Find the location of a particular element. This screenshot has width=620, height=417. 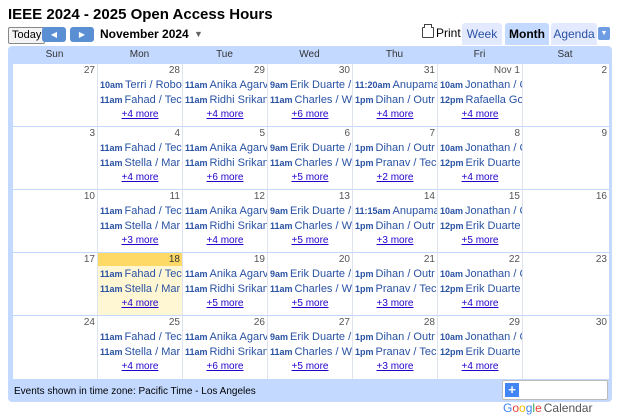

day-cell: 5 11am Anika Agarv 11am Ridhi Srikan +6 more is located at coordinates (225, 158).